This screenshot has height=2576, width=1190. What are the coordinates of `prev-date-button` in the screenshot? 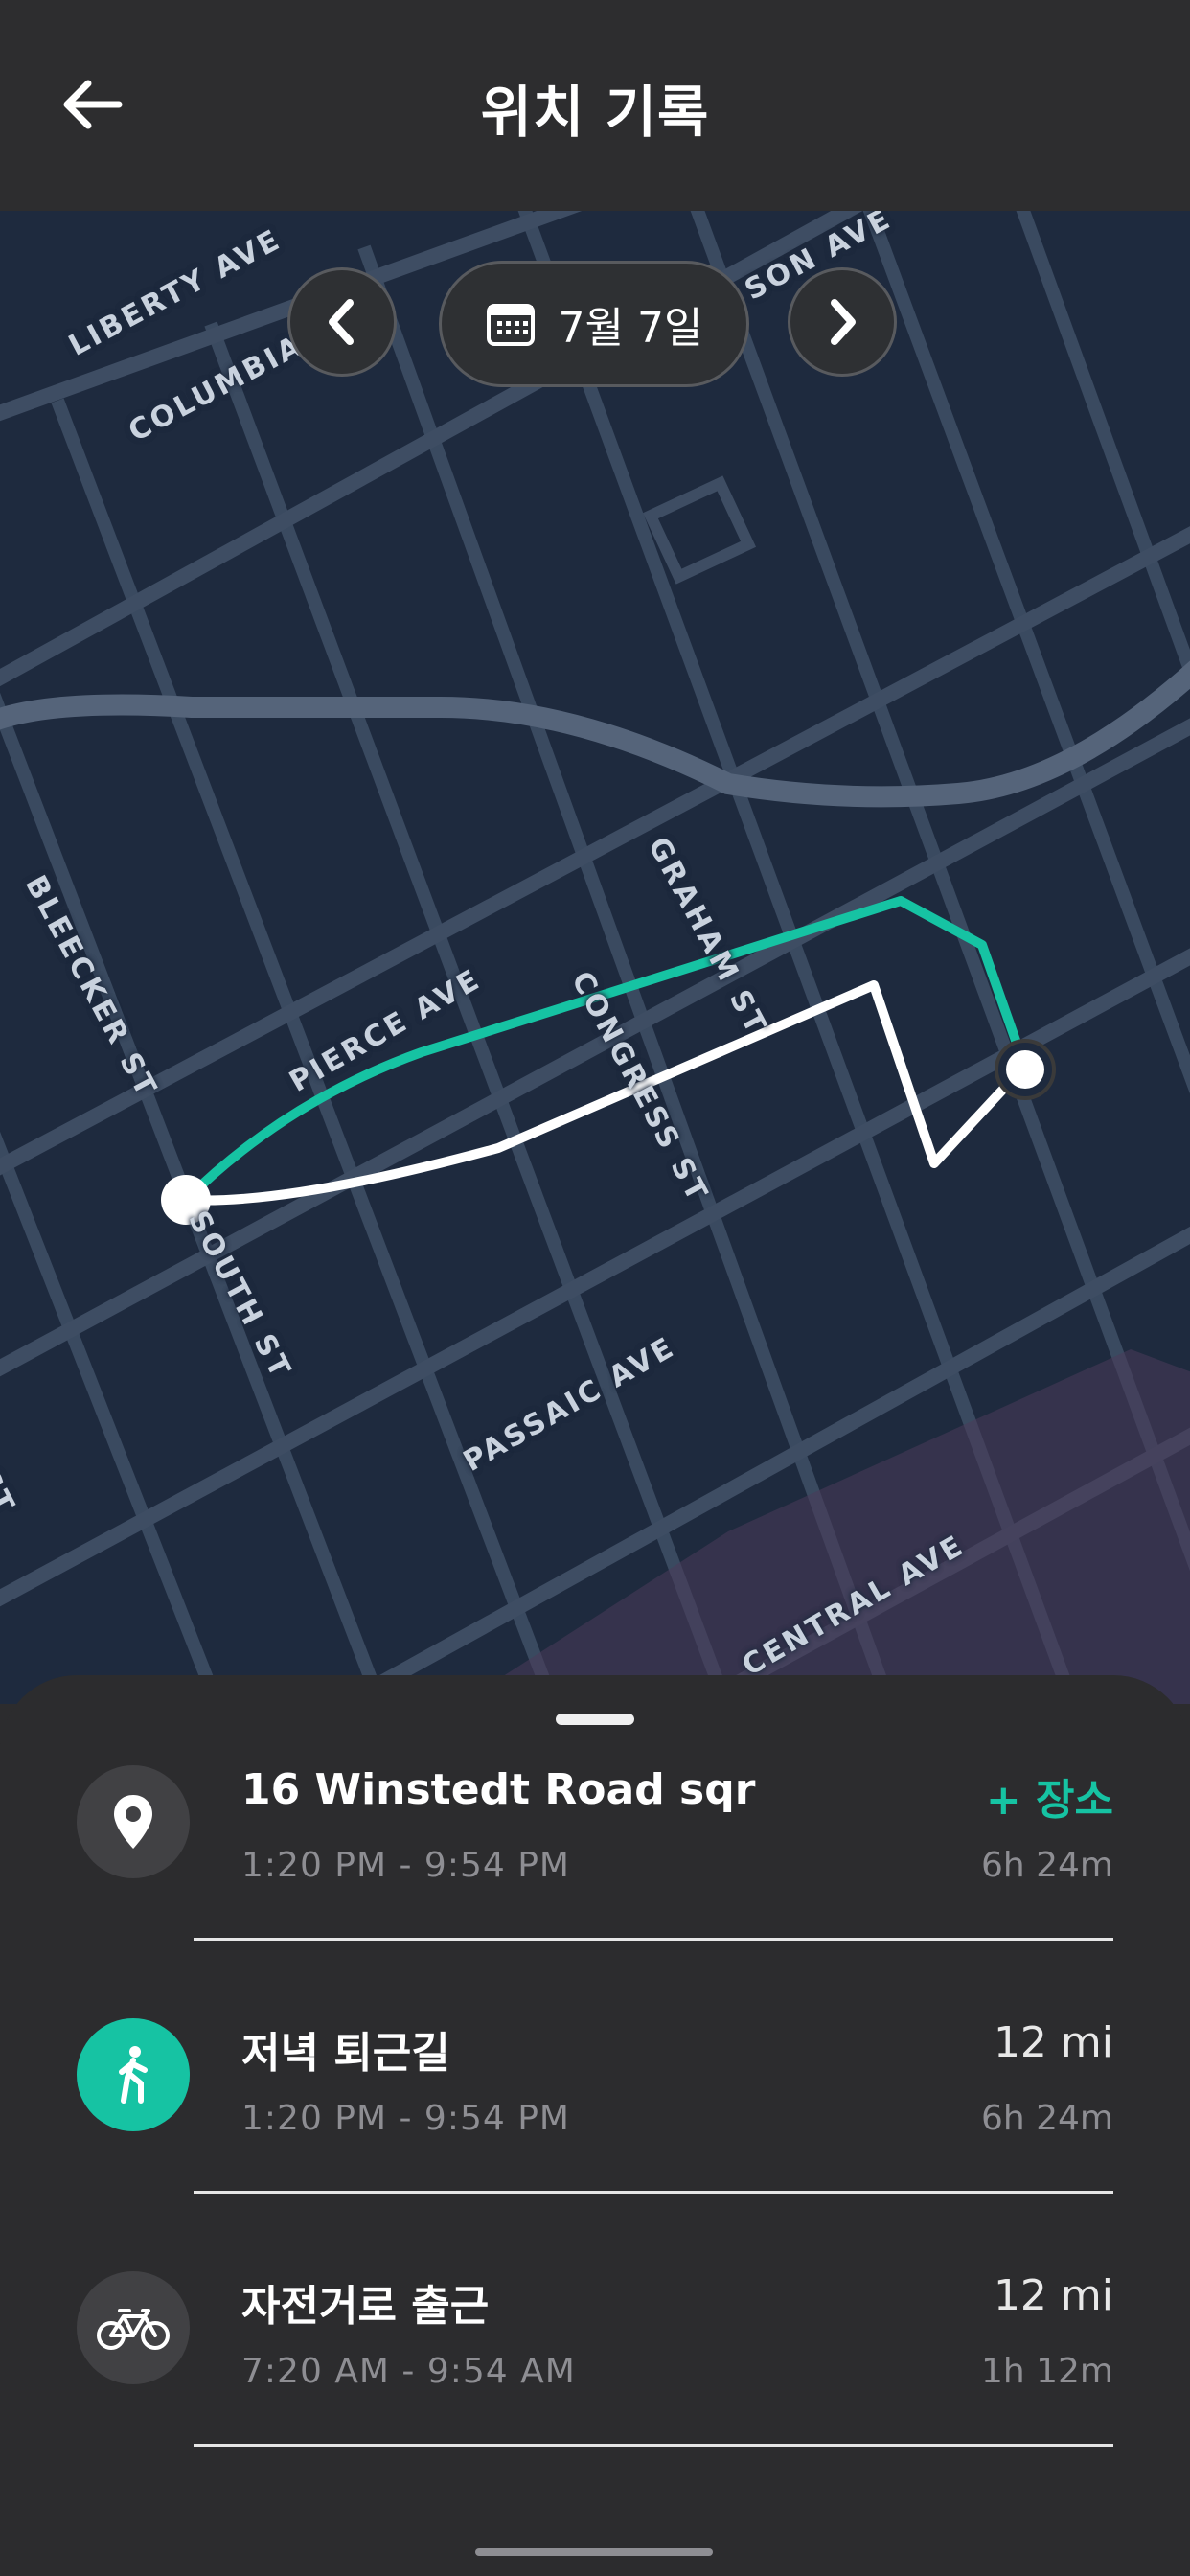 It's located at (342, 322).